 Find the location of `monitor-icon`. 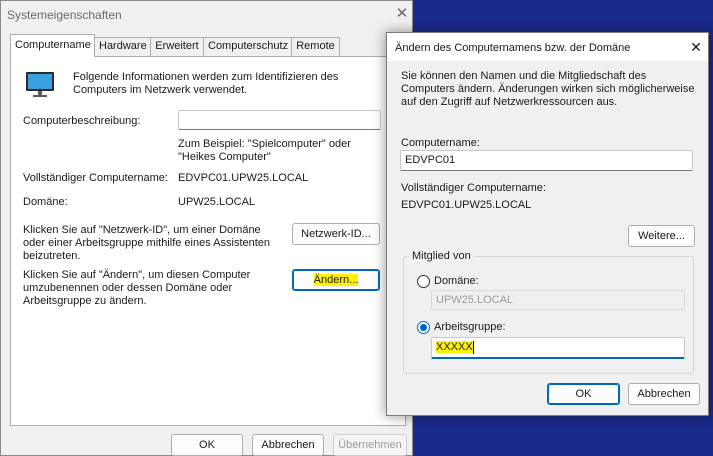

monitor-icon is located at coordinates (40, 86).